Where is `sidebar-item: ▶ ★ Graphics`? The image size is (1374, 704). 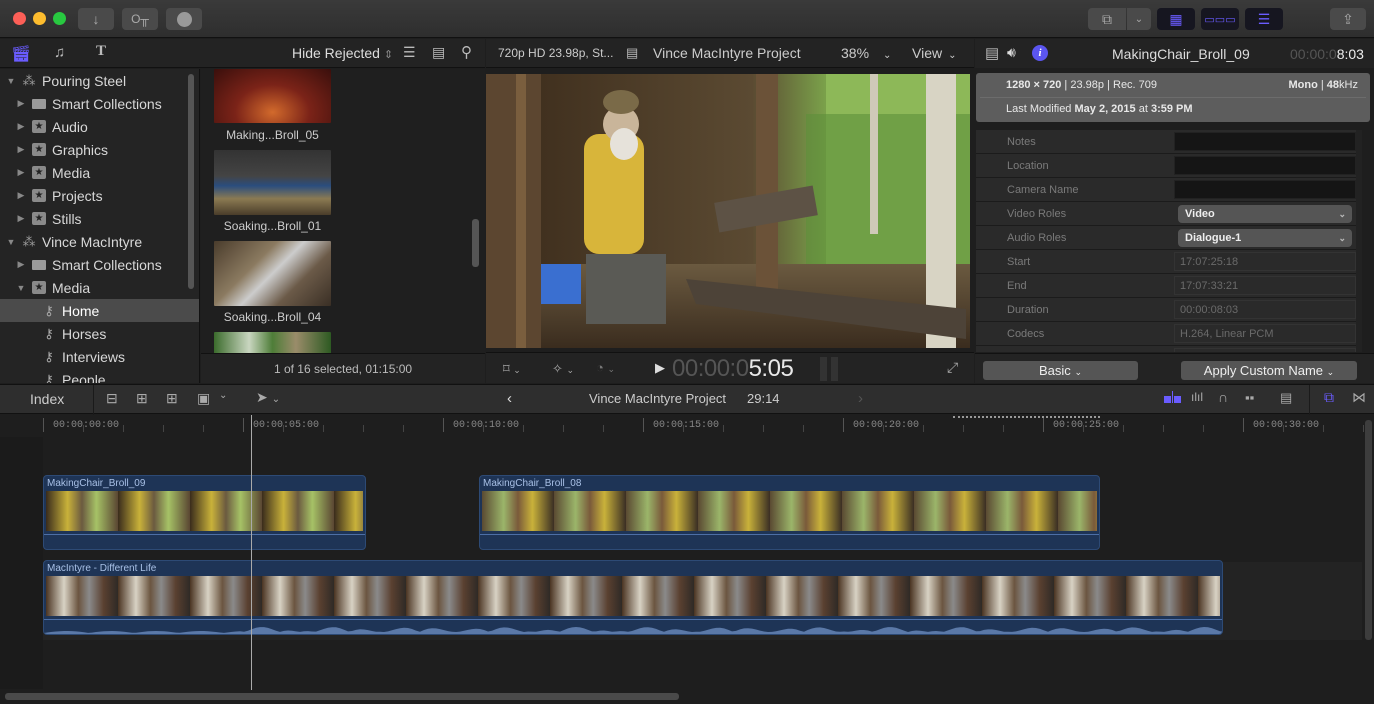 sidebar-item: ▶ ★ Graphics is located at coordinates (99, 149).